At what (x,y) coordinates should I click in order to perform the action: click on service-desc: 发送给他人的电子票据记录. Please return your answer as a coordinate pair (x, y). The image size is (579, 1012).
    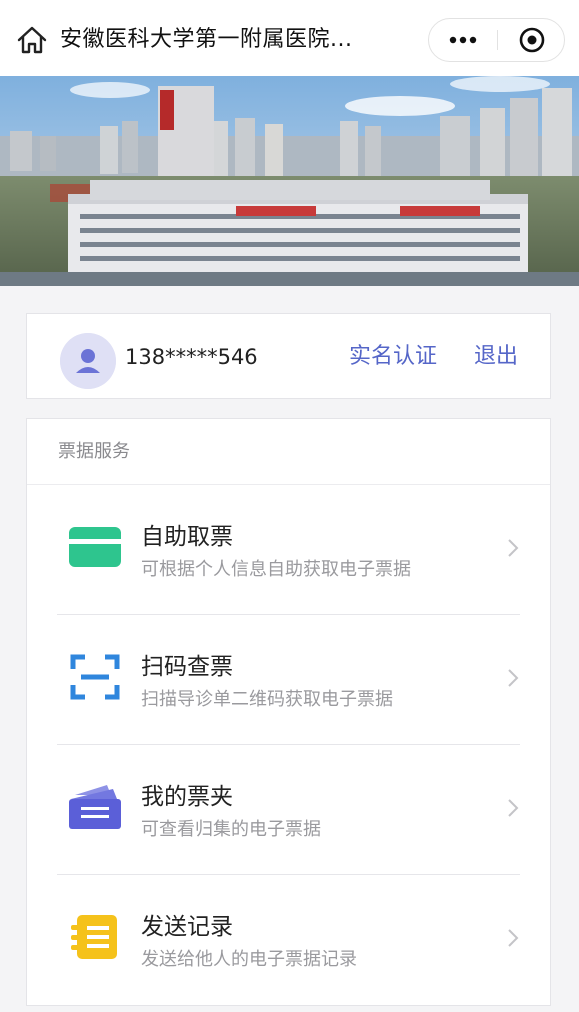
    Looking at the image, I should click on (249, 959).